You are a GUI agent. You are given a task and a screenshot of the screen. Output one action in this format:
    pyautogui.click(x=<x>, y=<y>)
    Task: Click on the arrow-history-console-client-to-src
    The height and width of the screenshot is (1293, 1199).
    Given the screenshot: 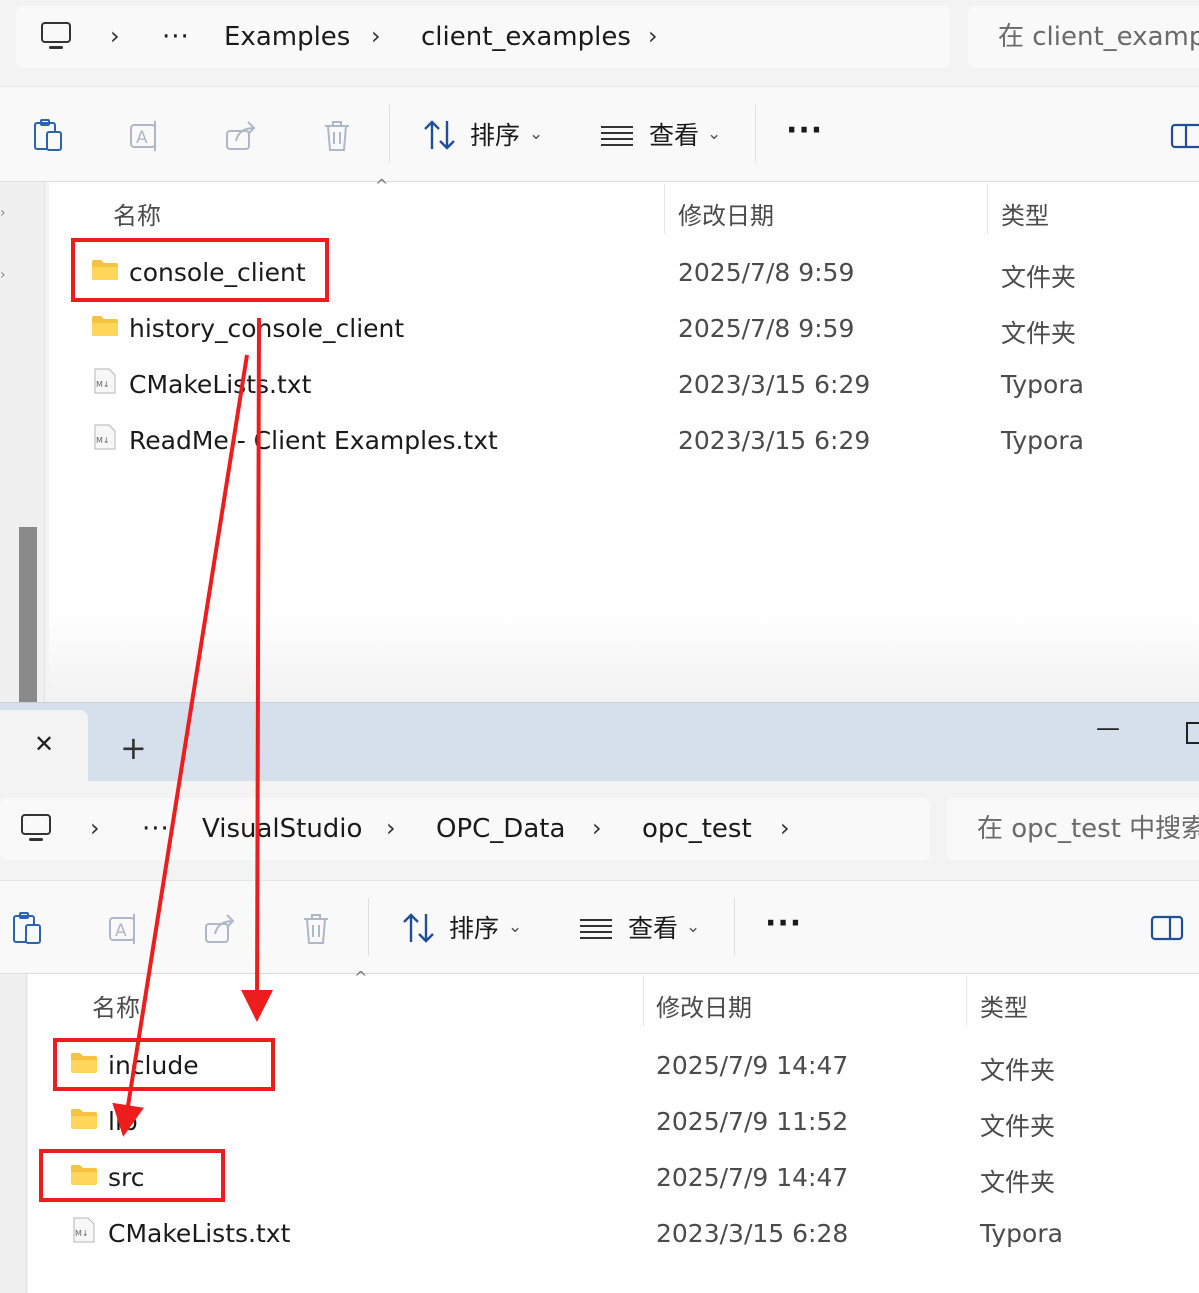 What is the action you would take?
    pyautogui.click(x=180, y=745)
    